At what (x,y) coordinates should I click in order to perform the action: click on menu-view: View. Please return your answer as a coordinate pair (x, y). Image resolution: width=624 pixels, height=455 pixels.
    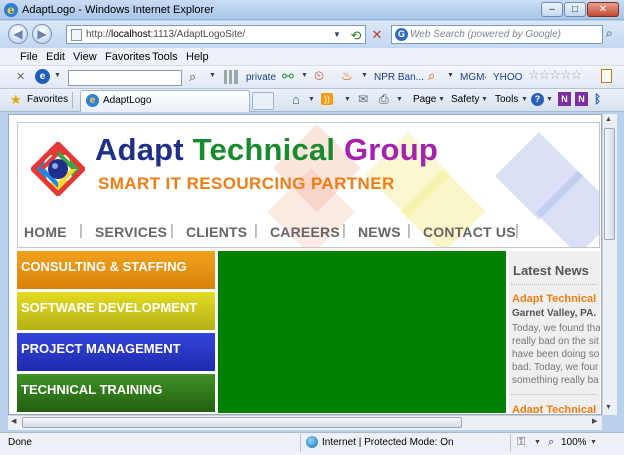
    Looking at the image, I should click on (85, 57).